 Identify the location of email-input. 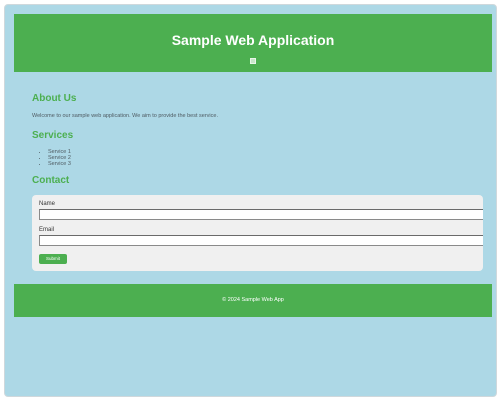
(261, 240).